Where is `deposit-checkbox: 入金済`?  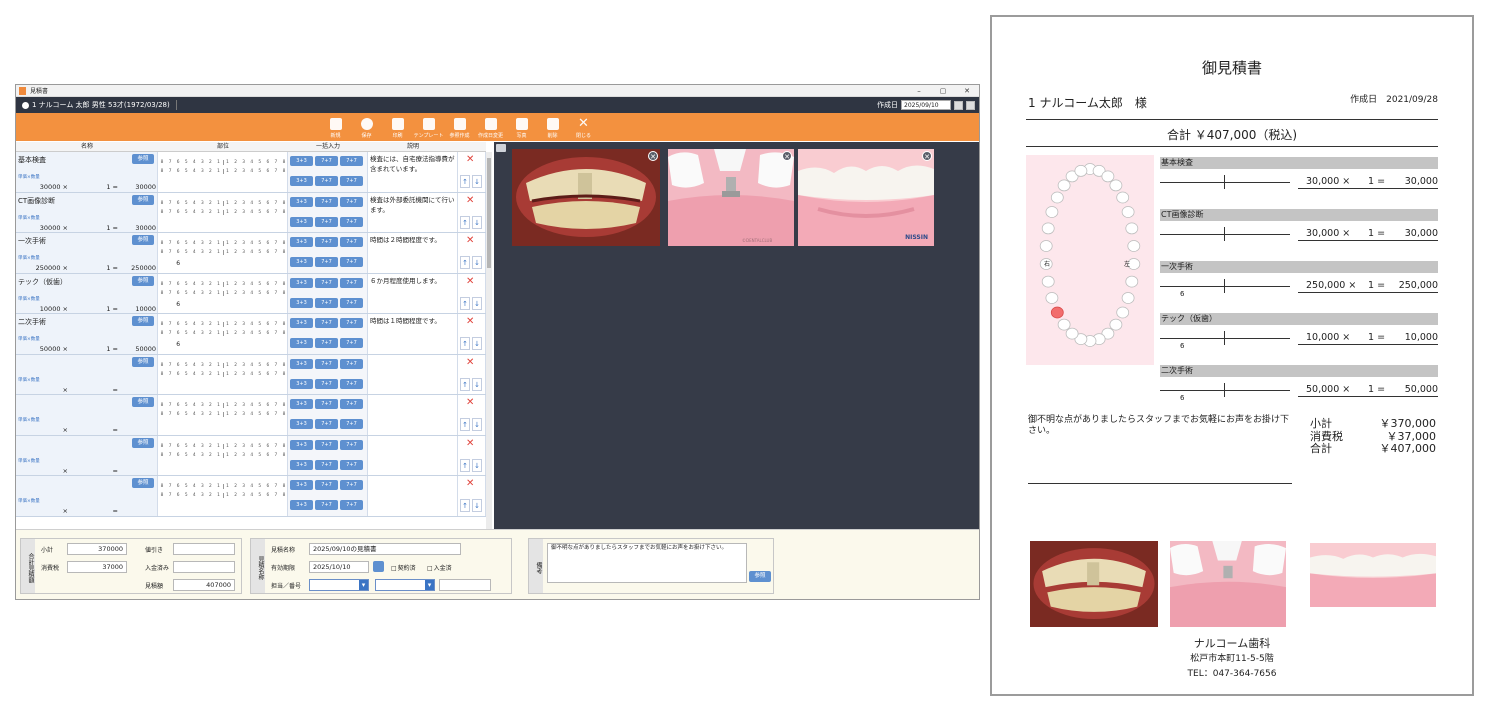 deposit-checkbox: 入金済 is located at coordinates (439, 567).